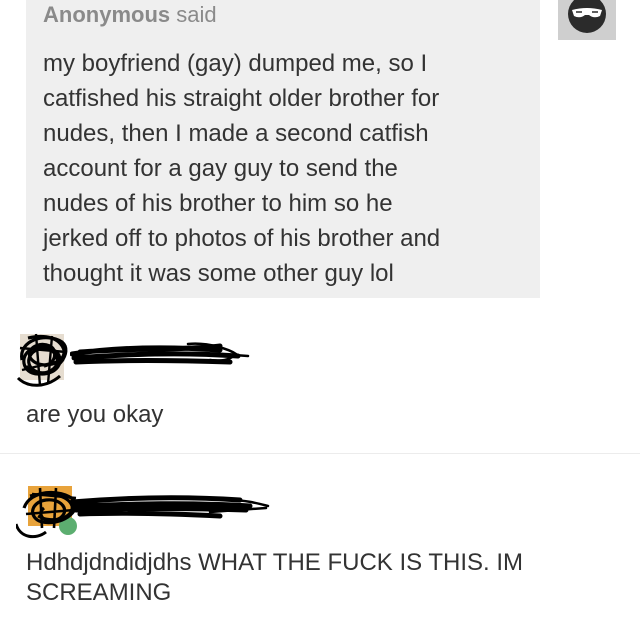 This screenshot has height=634, width=640. Describe the element at coordinates (242, 238) in the screenshot. I see `ask-line: jerked off to photos of his brother and` at that location.